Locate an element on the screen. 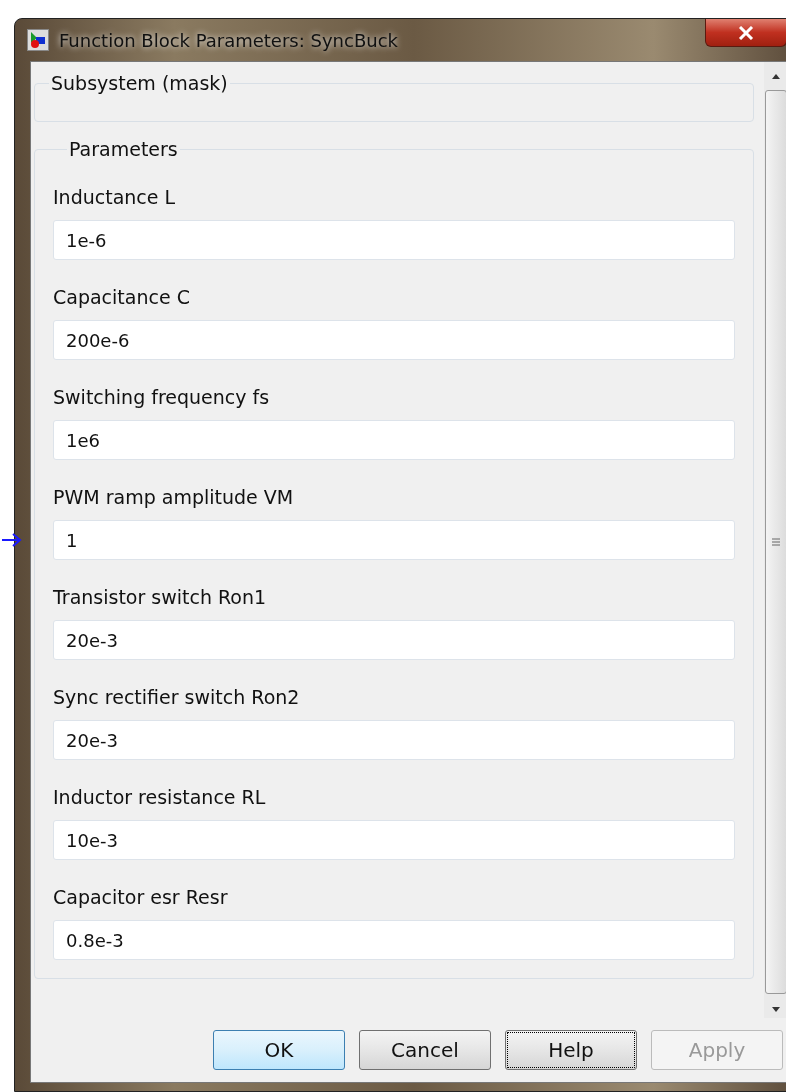 The image size is (786, 1092). group-title: Subsystem (mask) is located at coordinates (139, 83).